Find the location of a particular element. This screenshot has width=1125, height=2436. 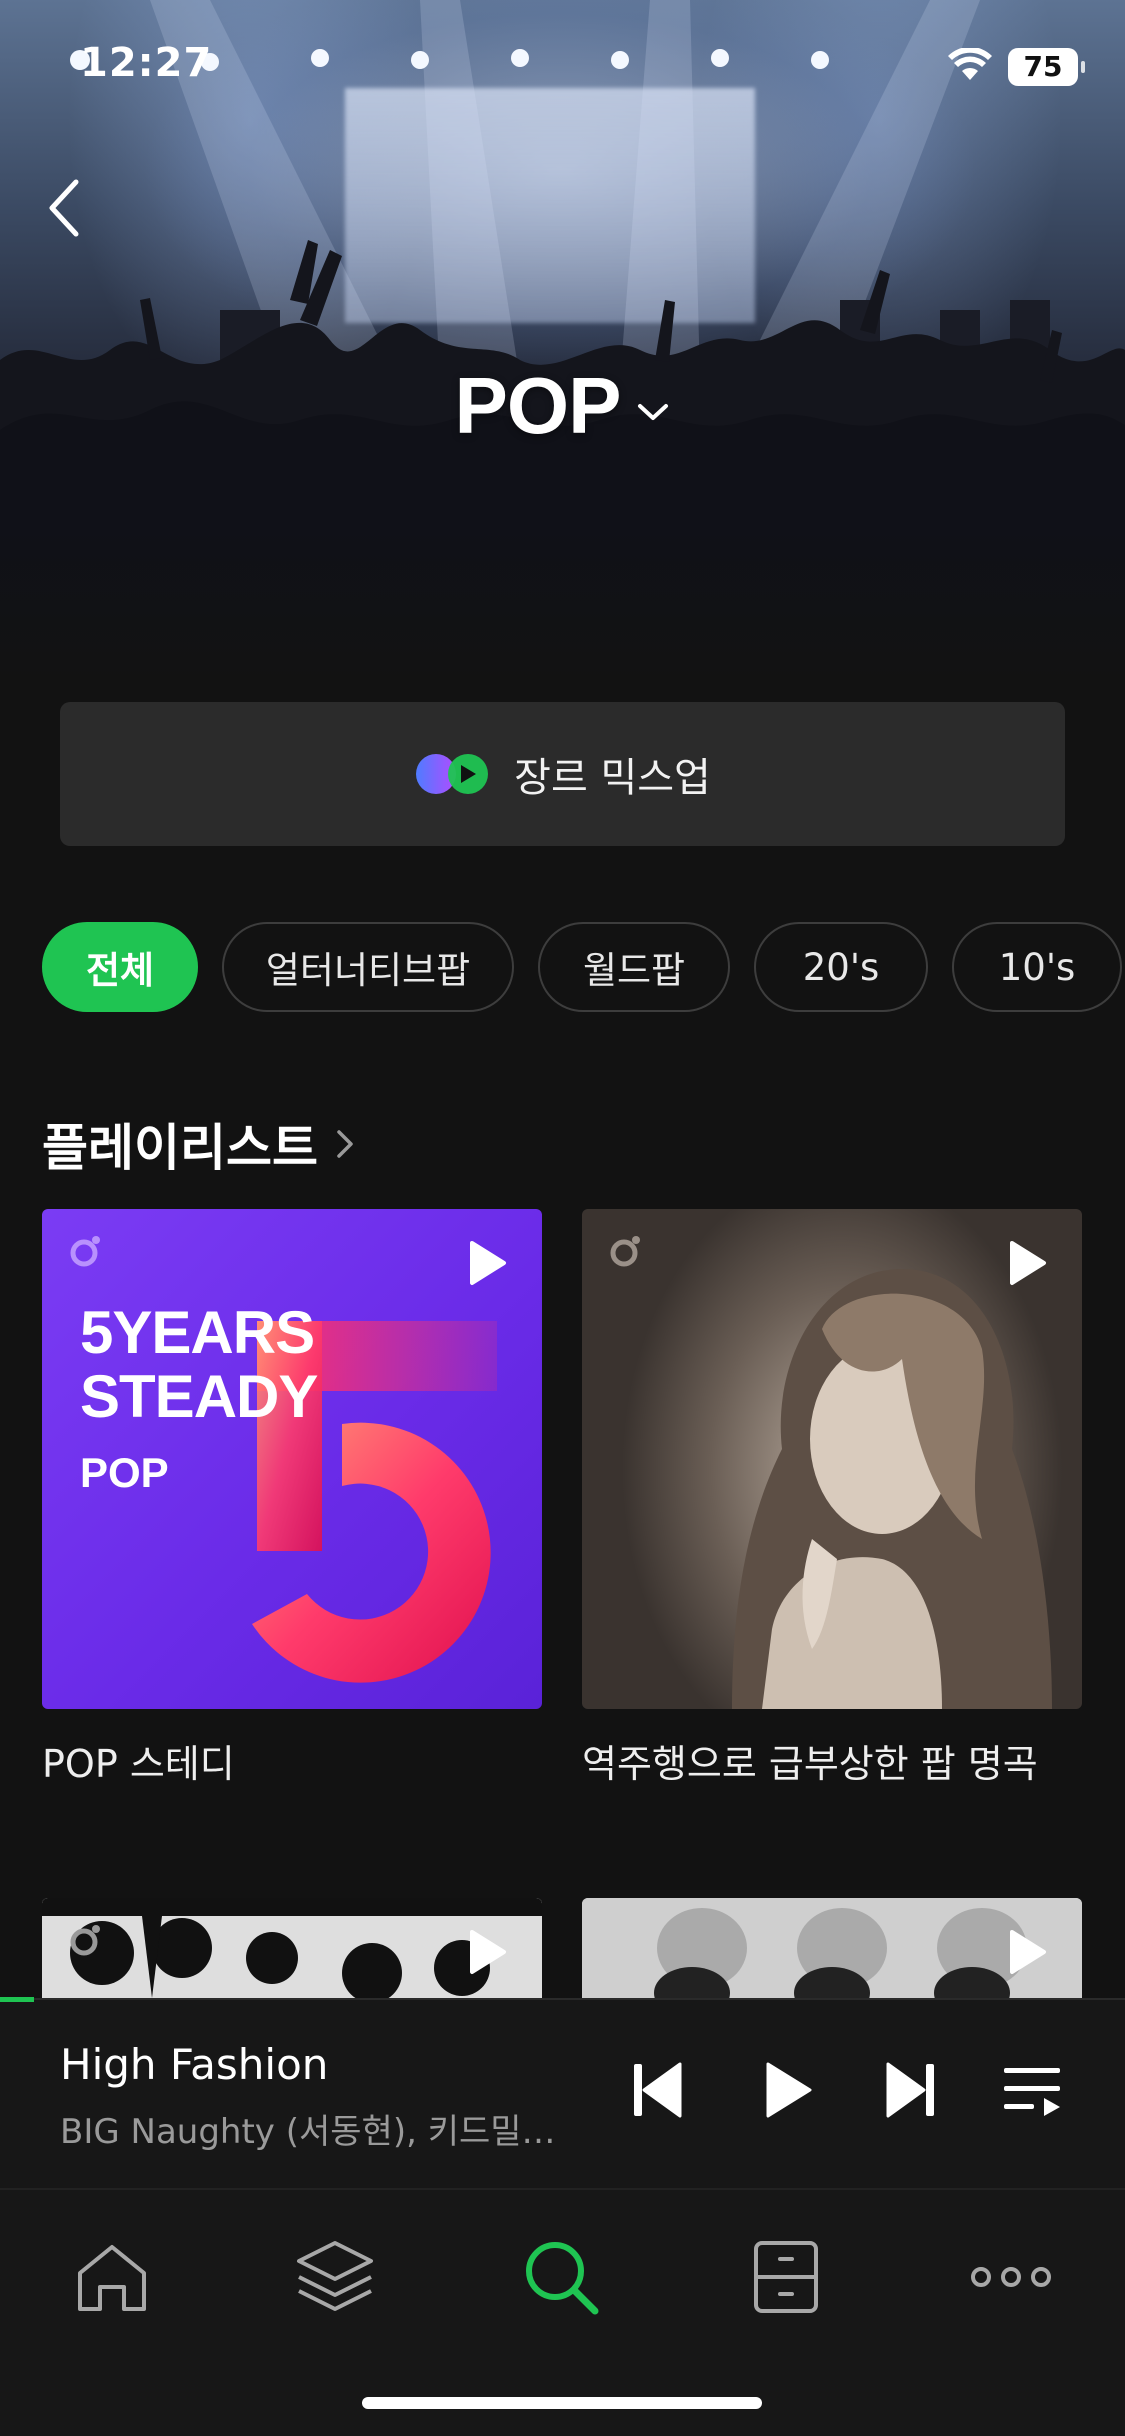

portrait-image is located at coordinates (892, 1489).